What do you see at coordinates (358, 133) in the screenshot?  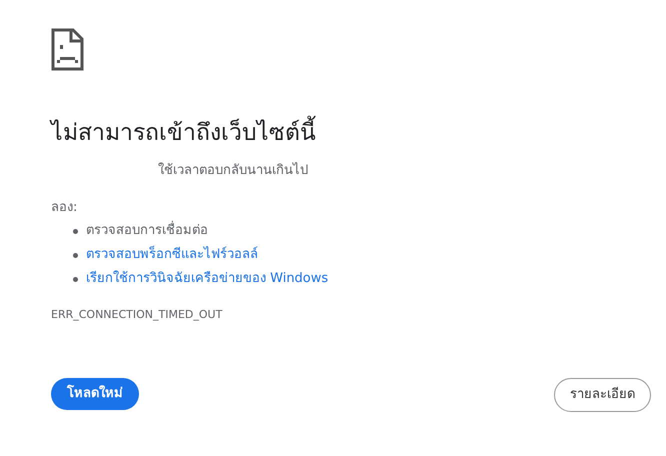 I see `error-title: ไม่สามารถเข้าถึงเว็บไซต์นี้` at bounding box center [358, 133].